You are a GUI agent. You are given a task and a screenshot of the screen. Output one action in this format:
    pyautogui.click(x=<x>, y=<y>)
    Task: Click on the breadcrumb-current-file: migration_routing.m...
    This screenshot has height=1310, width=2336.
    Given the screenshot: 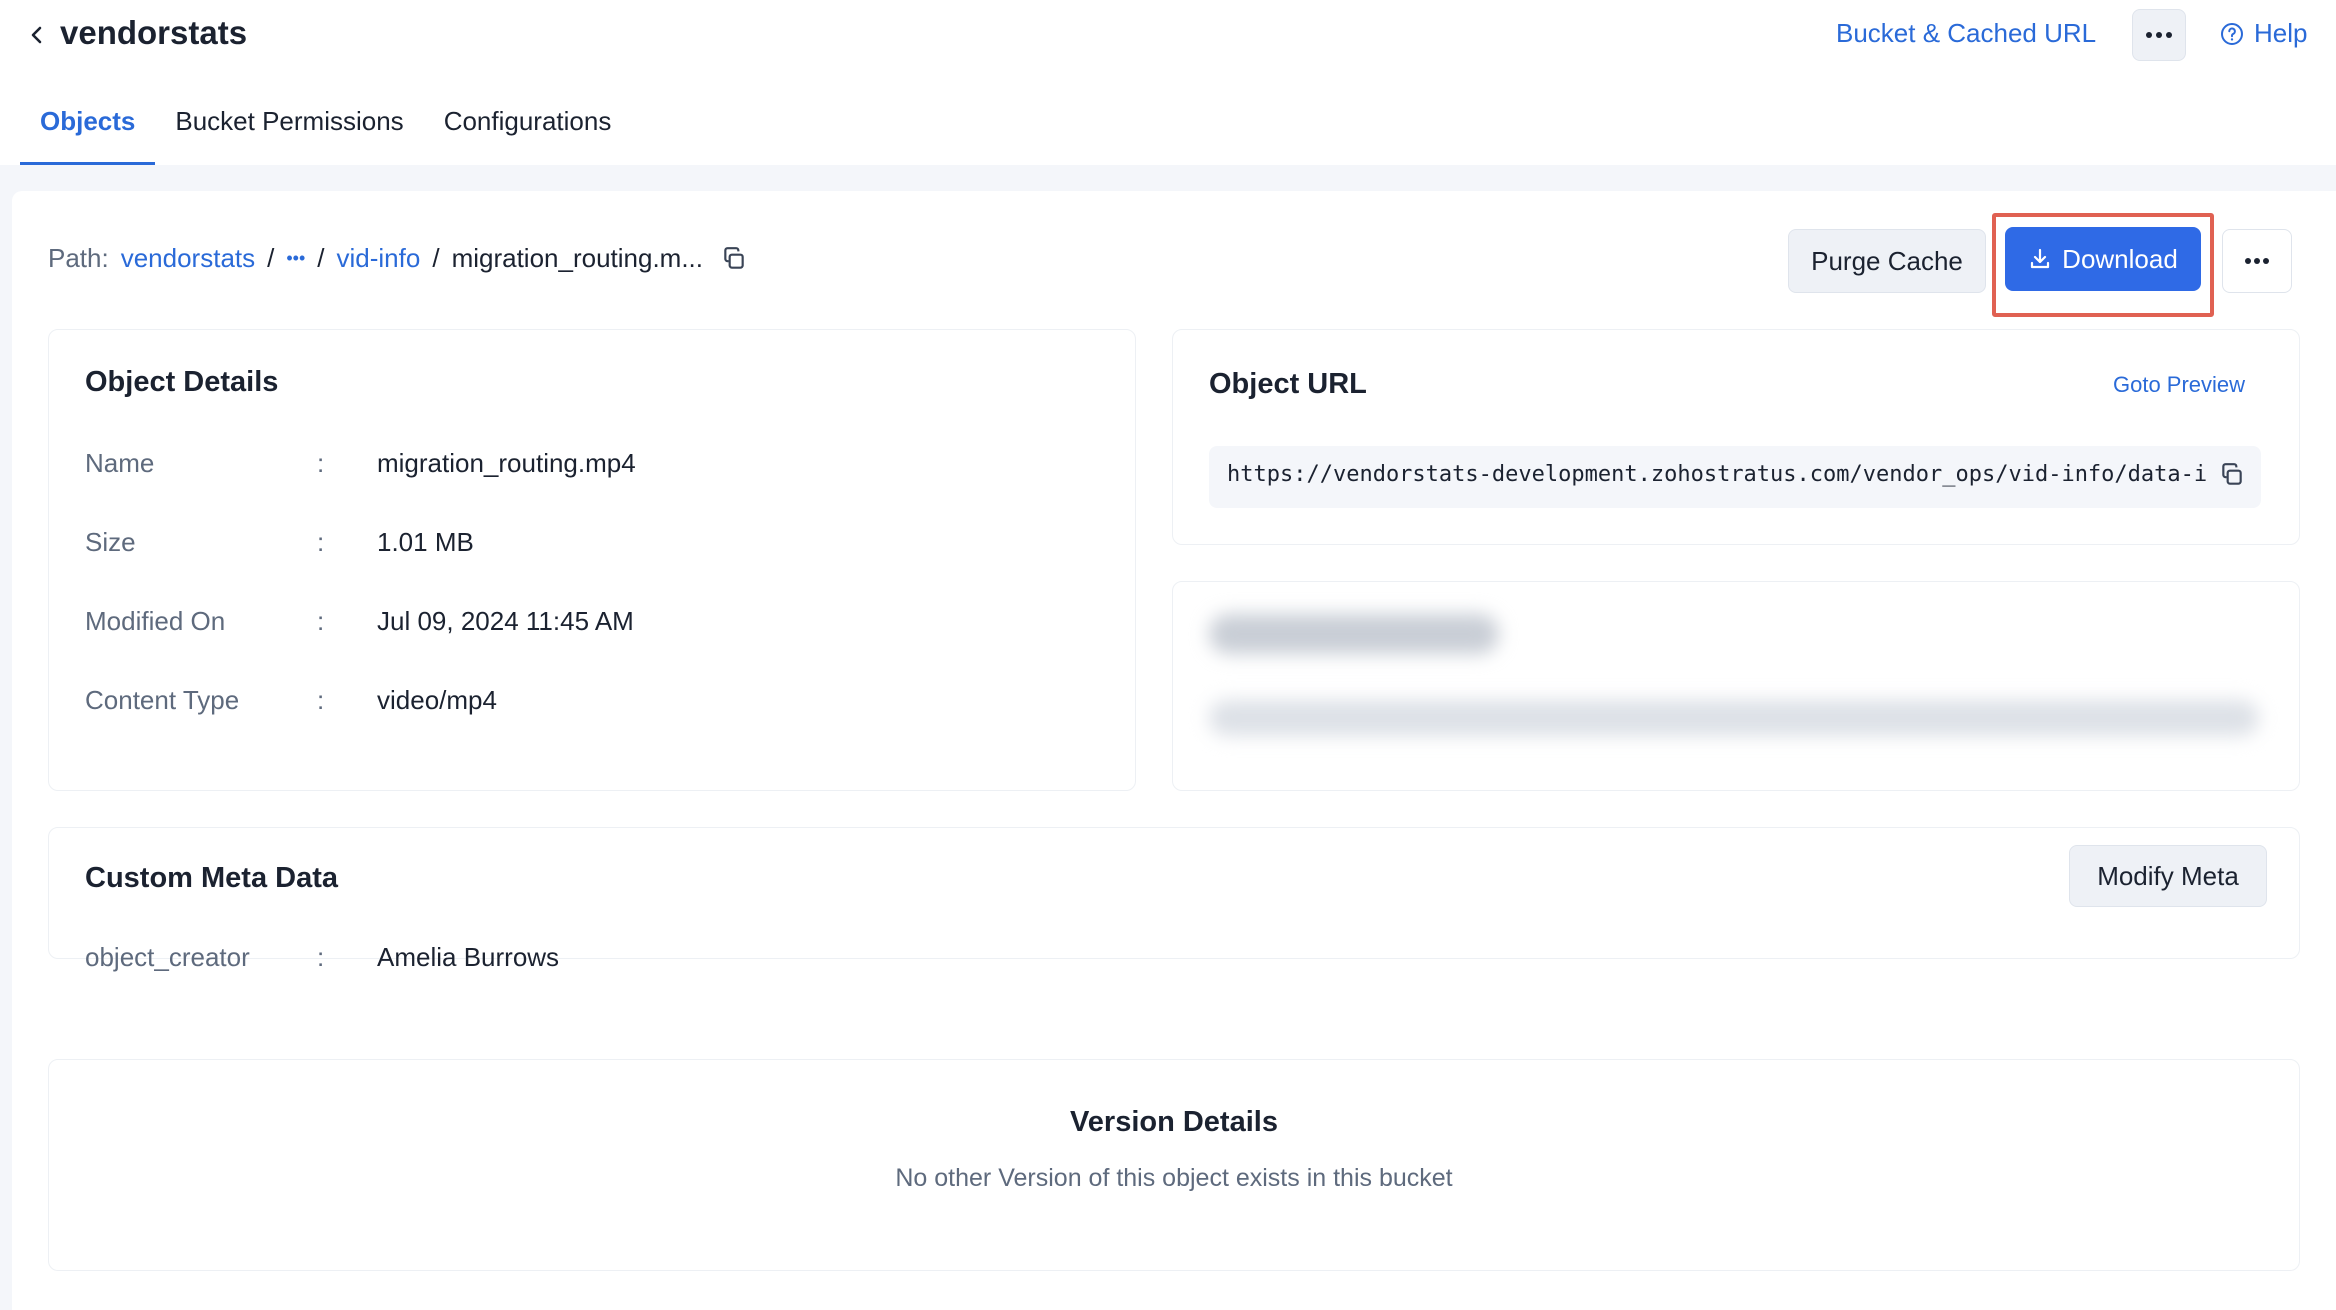 What is the action you would take?
    pyautogui.click(x=577, y=258)
    